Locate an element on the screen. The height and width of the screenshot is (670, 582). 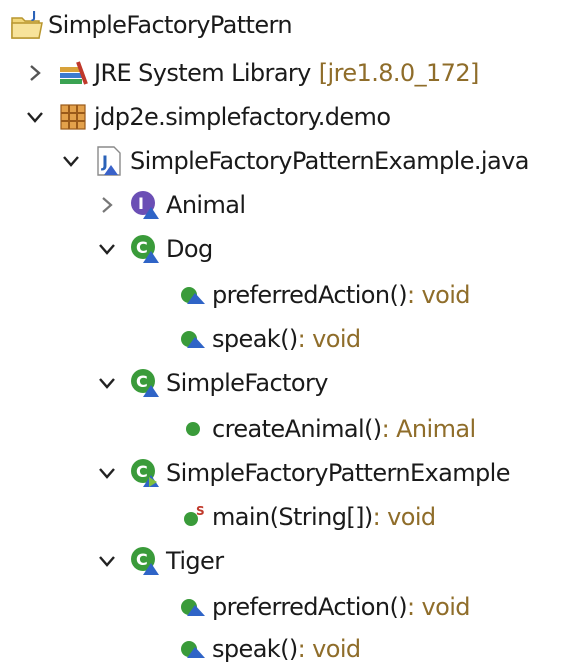
tree-item-animal: I Animal is located at coordinates (170, 205).